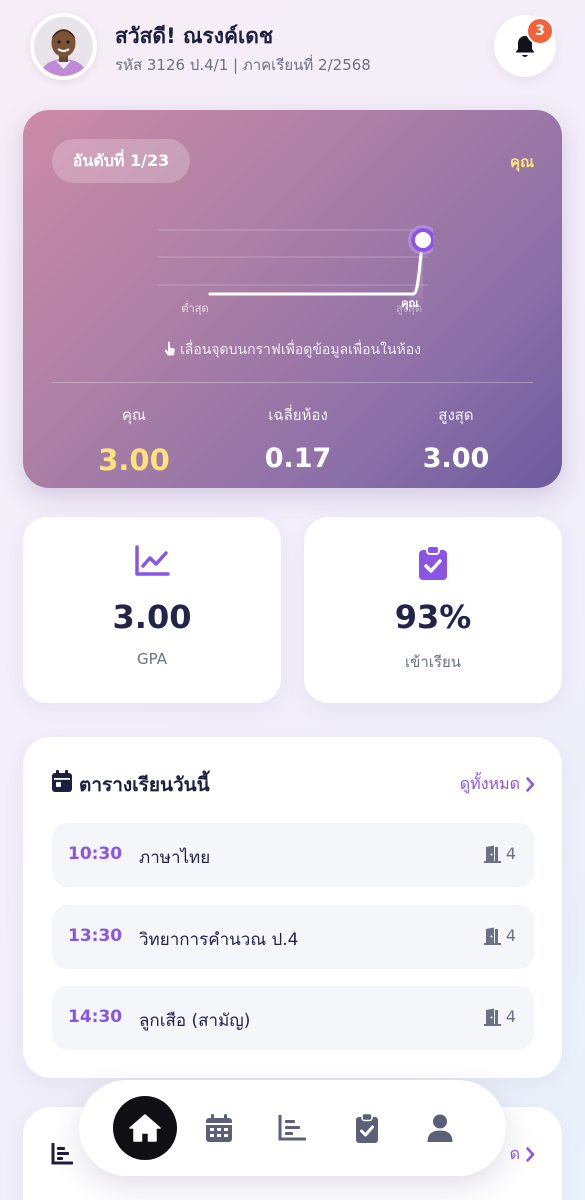  I want to click on you-label: คุณ, so click(522, 162).